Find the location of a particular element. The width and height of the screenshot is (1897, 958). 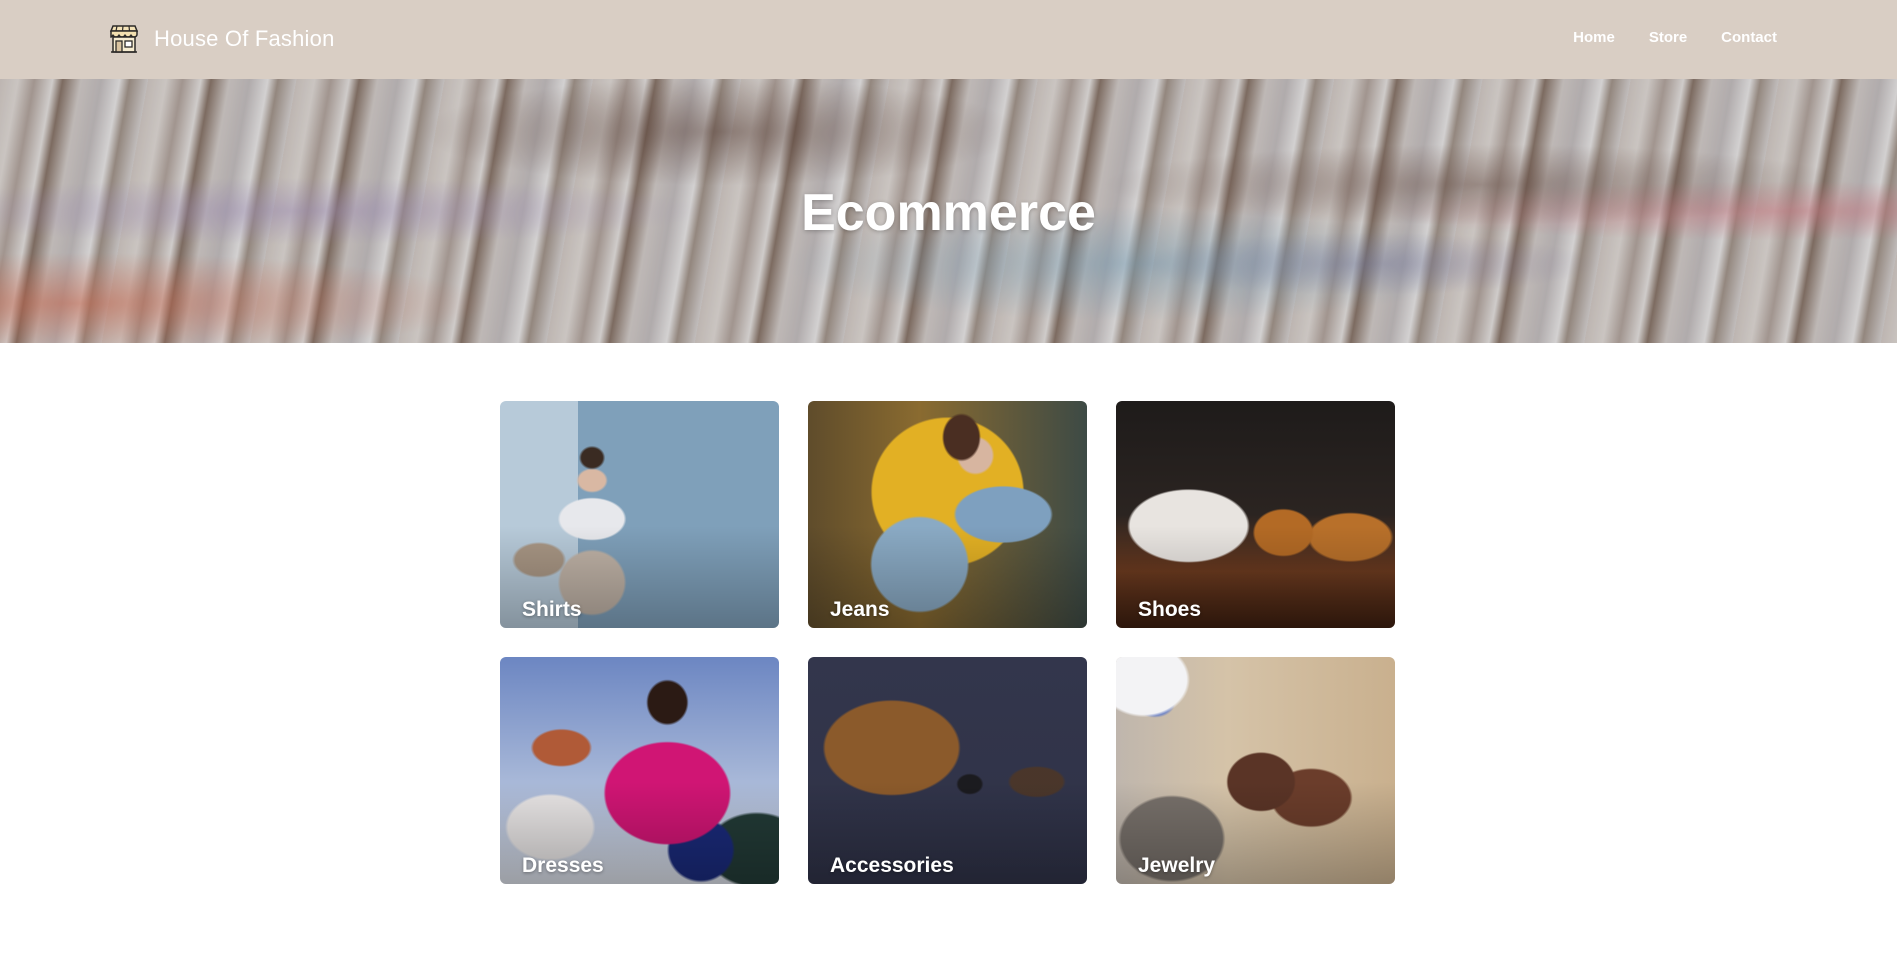

category-card-dresses: Dresses is located at coordinates (639, 770).